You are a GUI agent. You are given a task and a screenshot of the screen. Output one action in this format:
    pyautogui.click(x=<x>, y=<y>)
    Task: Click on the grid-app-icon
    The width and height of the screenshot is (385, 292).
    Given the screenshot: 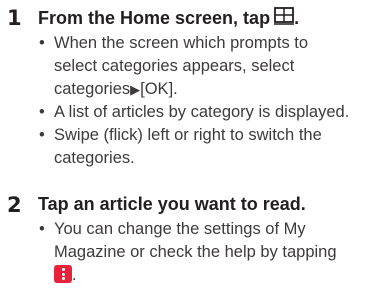 What is the action you would take?
    pyautogui.click(x=284, y=18)
    